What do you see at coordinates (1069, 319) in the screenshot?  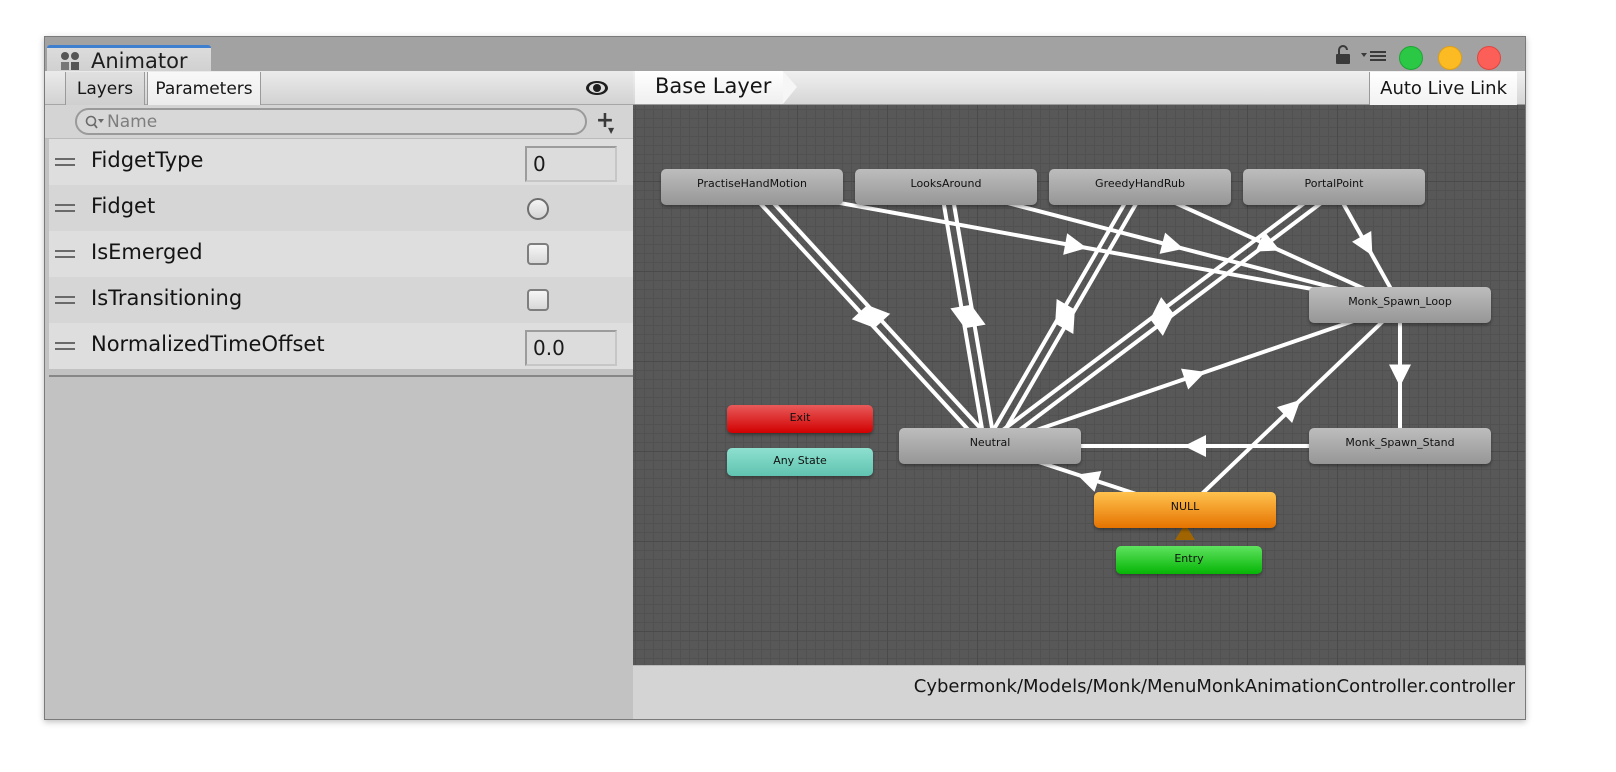 I see `transition-neutral-to-greedy` at bounding box center [1069, 319].